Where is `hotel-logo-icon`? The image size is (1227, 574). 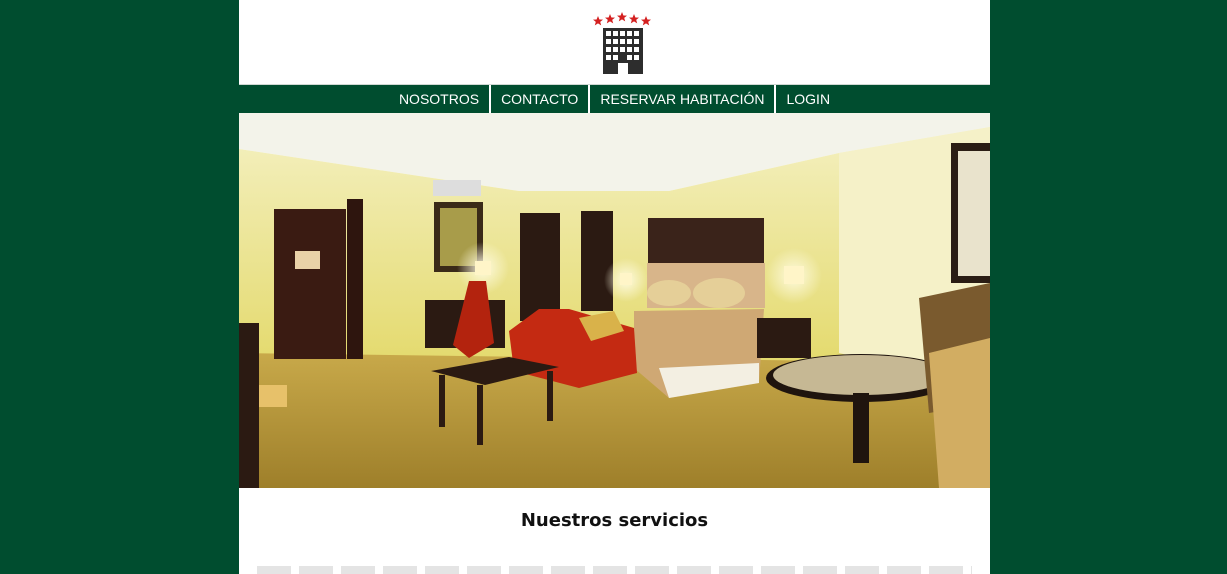 hotel-logo-icon is located at coordinates (624, 43).